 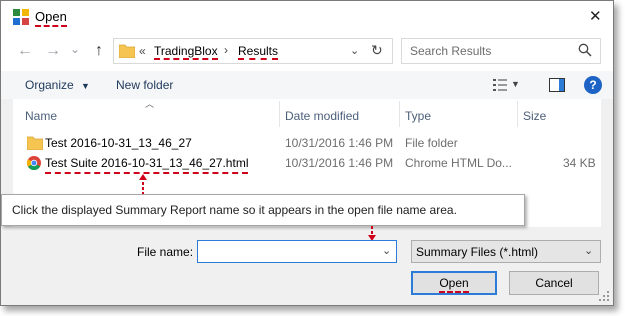 I want to click on title-bar: Open ✕, so click(x=307, y=16).